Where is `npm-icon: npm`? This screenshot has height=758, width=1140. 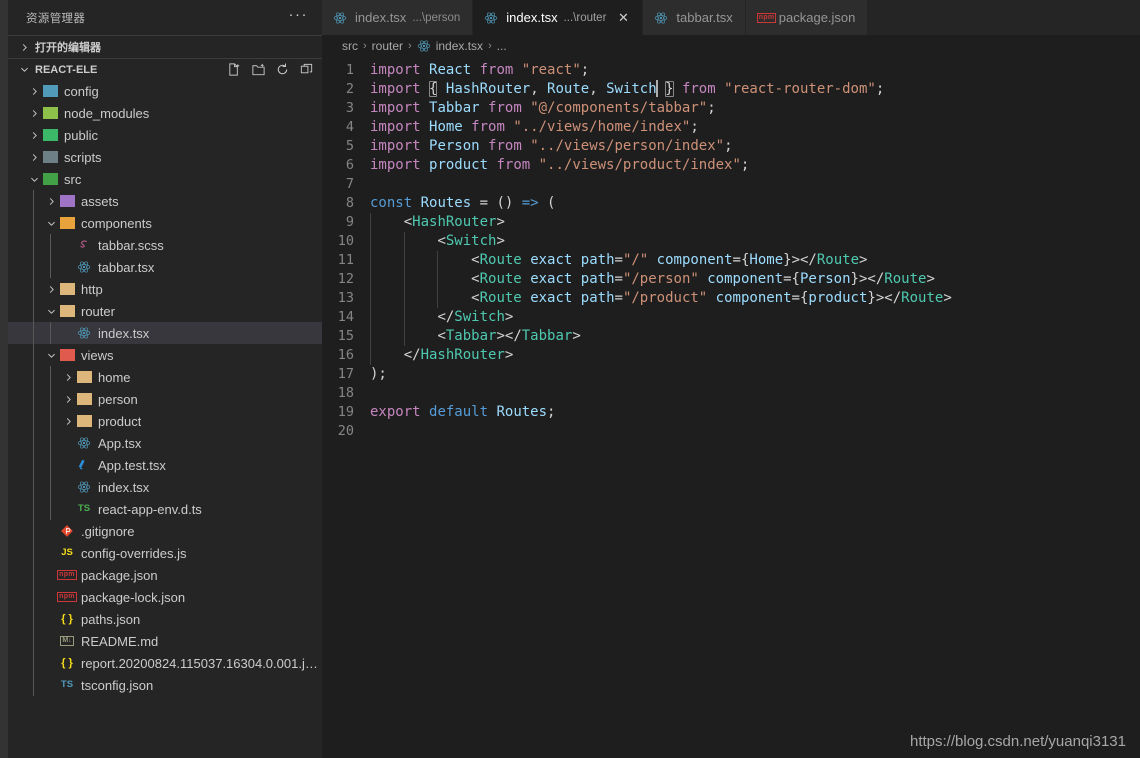 npm-icon: npm is located at coordinates (766, 17).